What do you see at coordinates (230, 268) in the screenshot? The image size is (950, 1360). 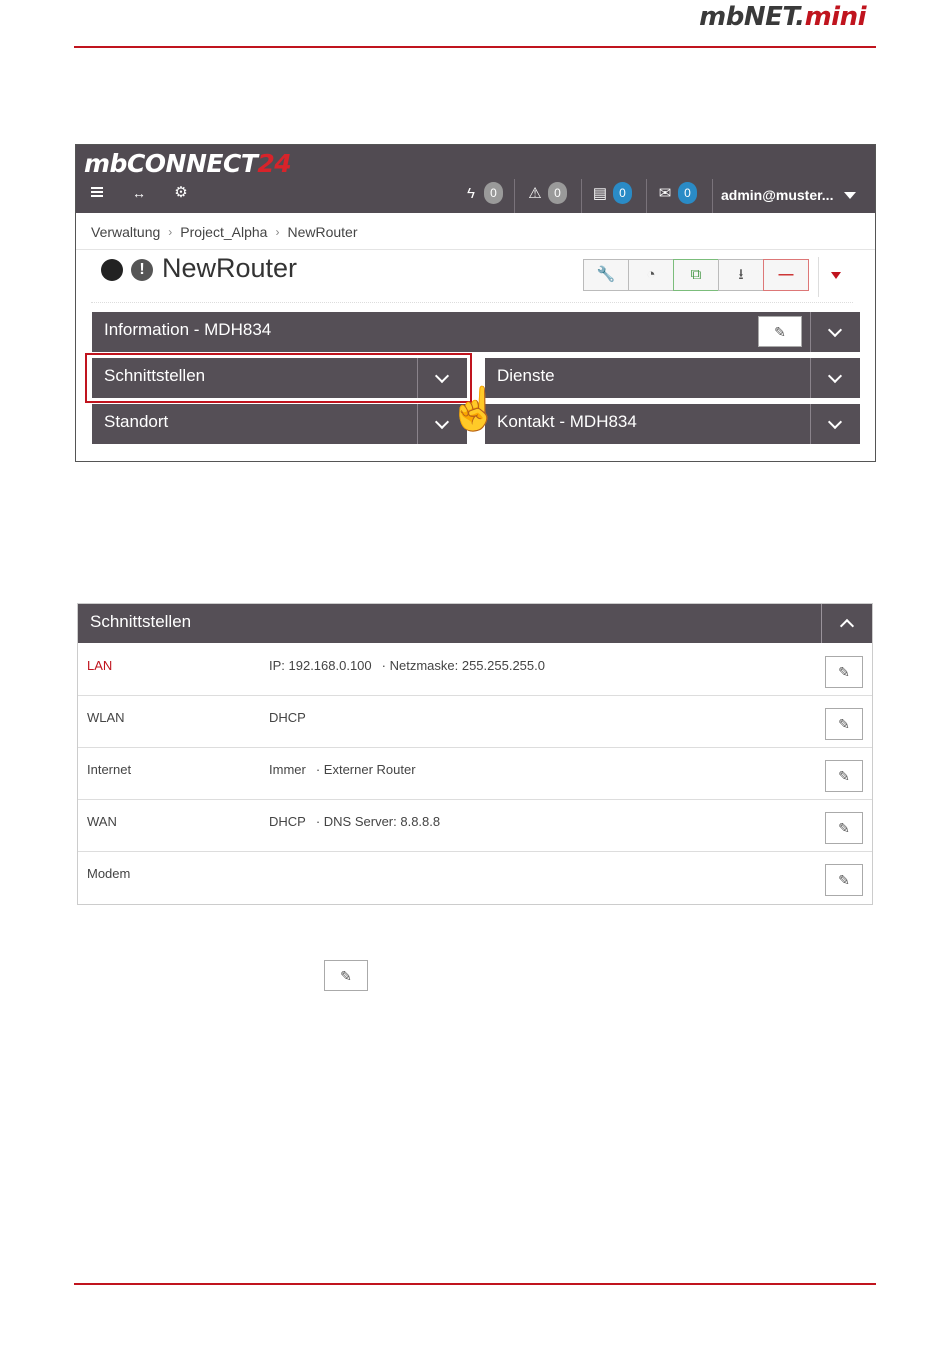 I see `page-title: NewRouter` at bounding box center [230, 268].